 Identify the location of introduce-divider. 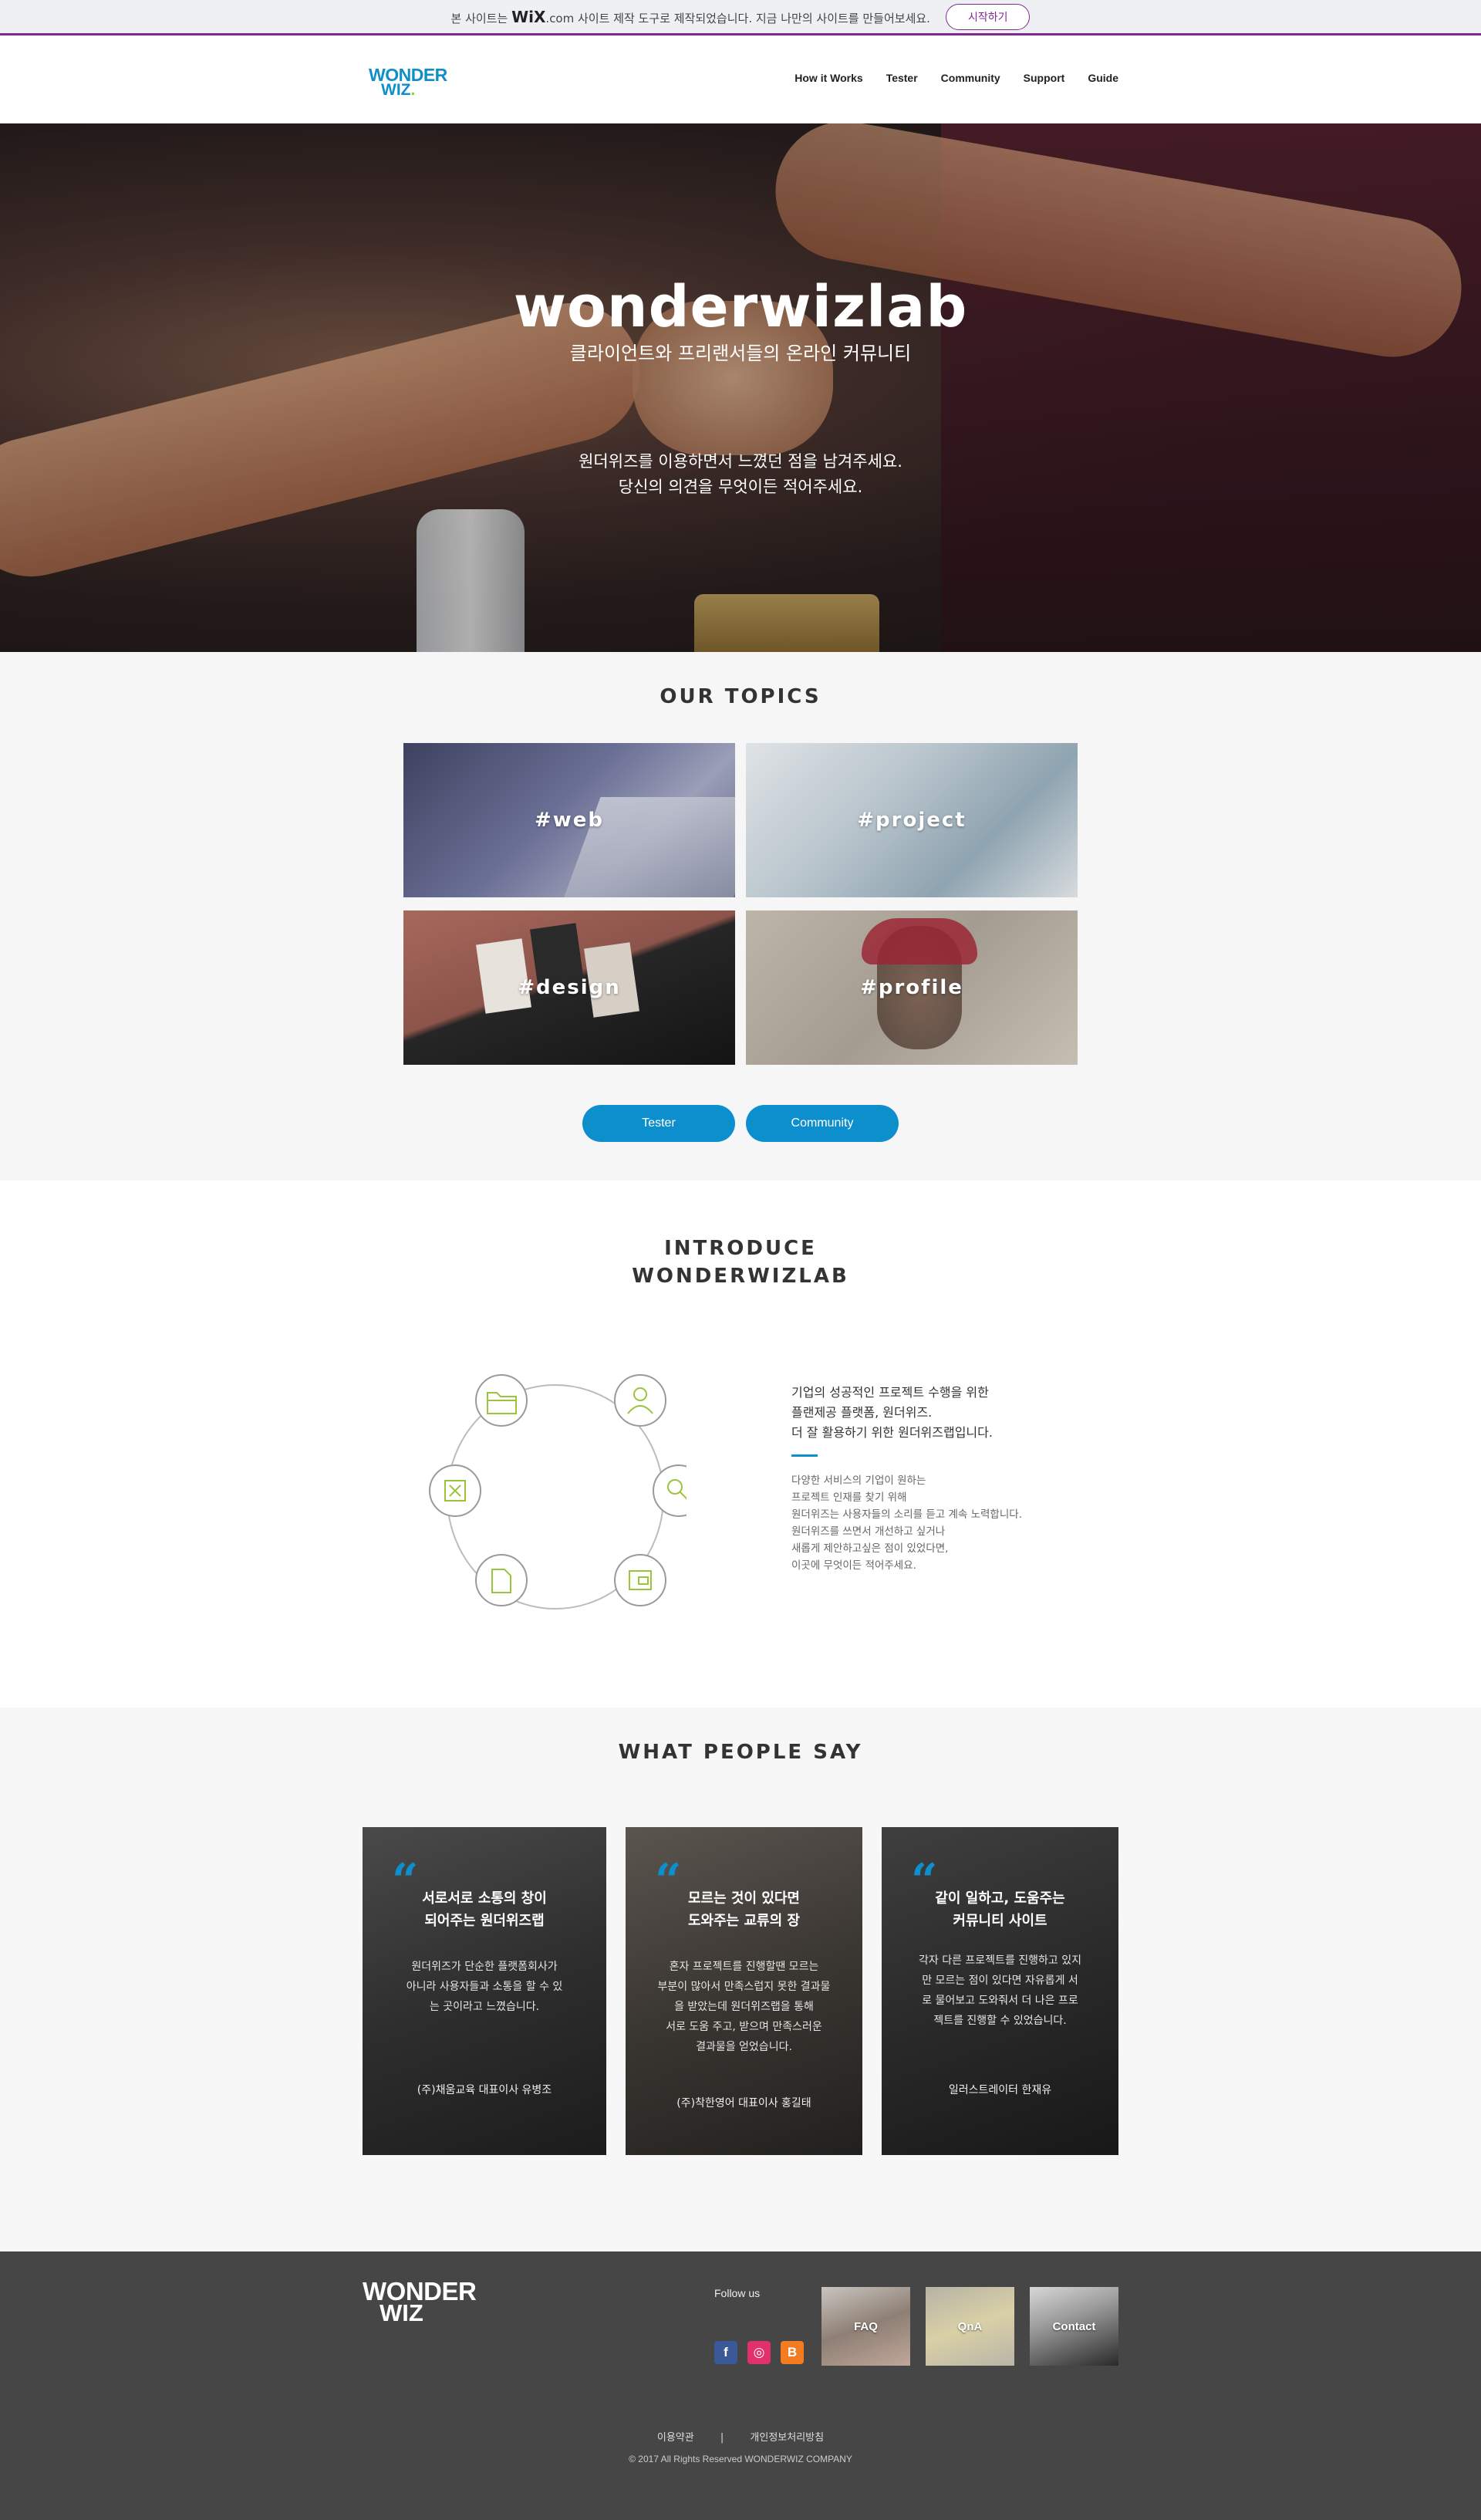
(804, 1455).